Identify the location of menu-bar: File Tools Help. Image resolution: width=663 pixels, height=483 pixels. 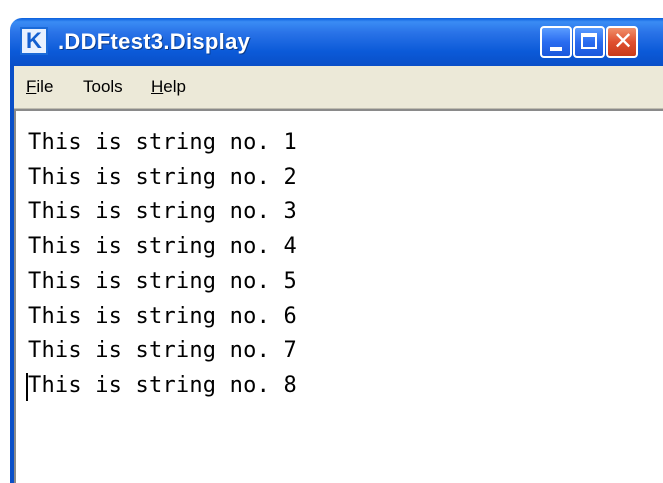
(338, 87).